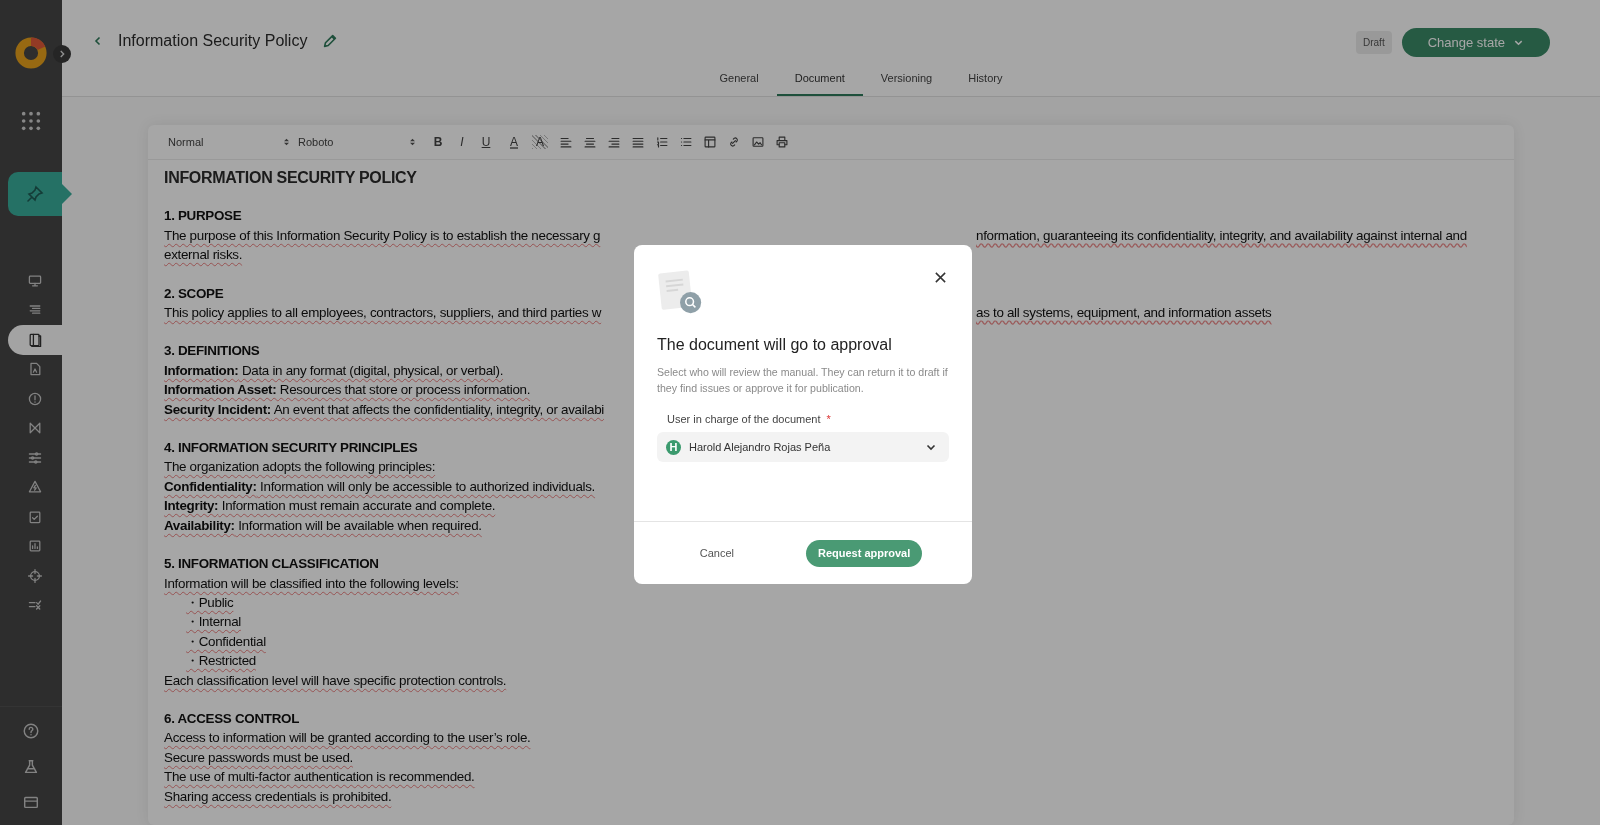 This screenshot has width=1600, height=825. I want to click on flask-icon, so click(31, 766).